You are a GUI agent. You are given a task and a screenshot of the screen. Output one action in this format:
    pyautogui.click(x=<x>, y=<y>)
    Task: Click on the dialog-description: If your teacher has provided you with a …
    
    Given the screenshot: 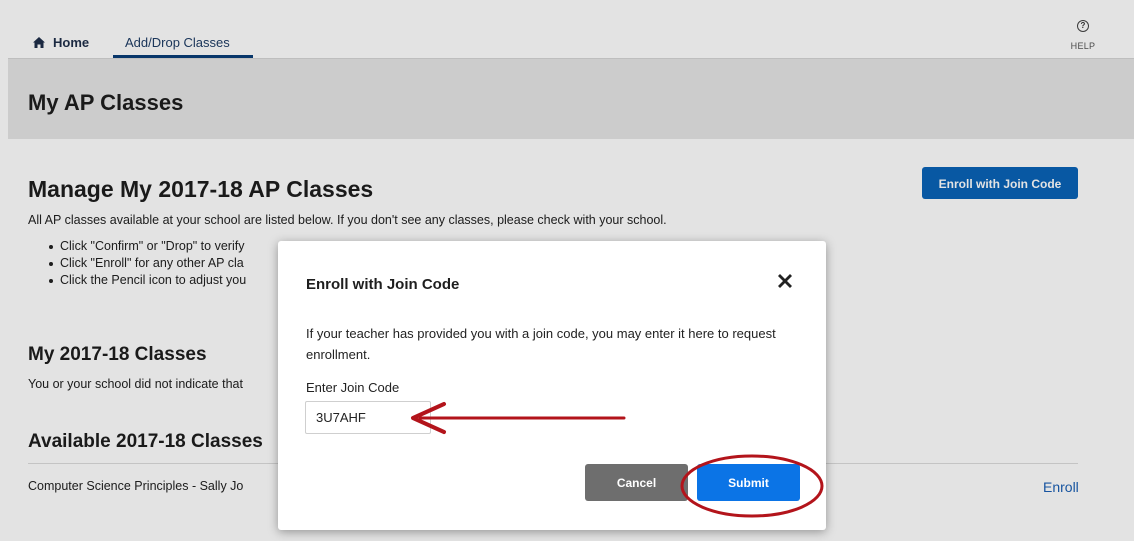 What is the action you would take?
    pyautogui.click(x=541, y=344)
    